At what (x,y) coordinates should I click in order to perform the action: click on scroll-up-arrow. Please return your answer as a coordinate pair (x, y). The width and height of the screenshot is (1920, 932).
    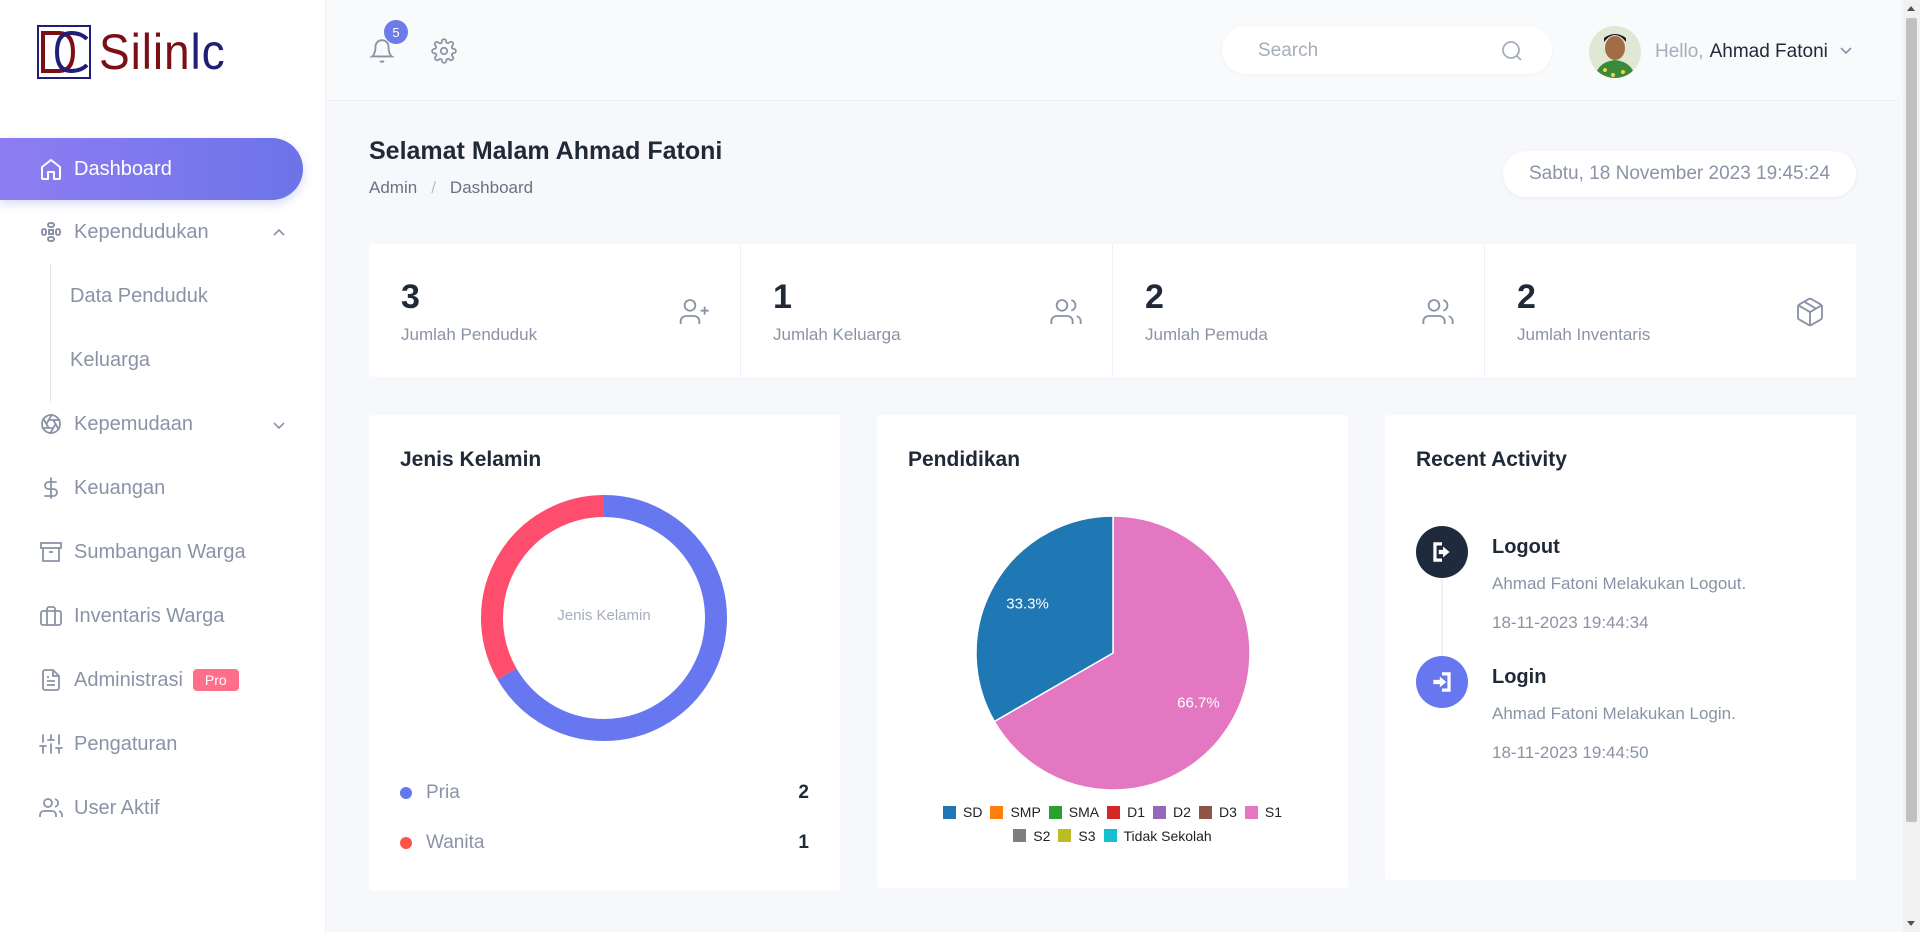
    Looking at the image, I should click on (1911, 8).